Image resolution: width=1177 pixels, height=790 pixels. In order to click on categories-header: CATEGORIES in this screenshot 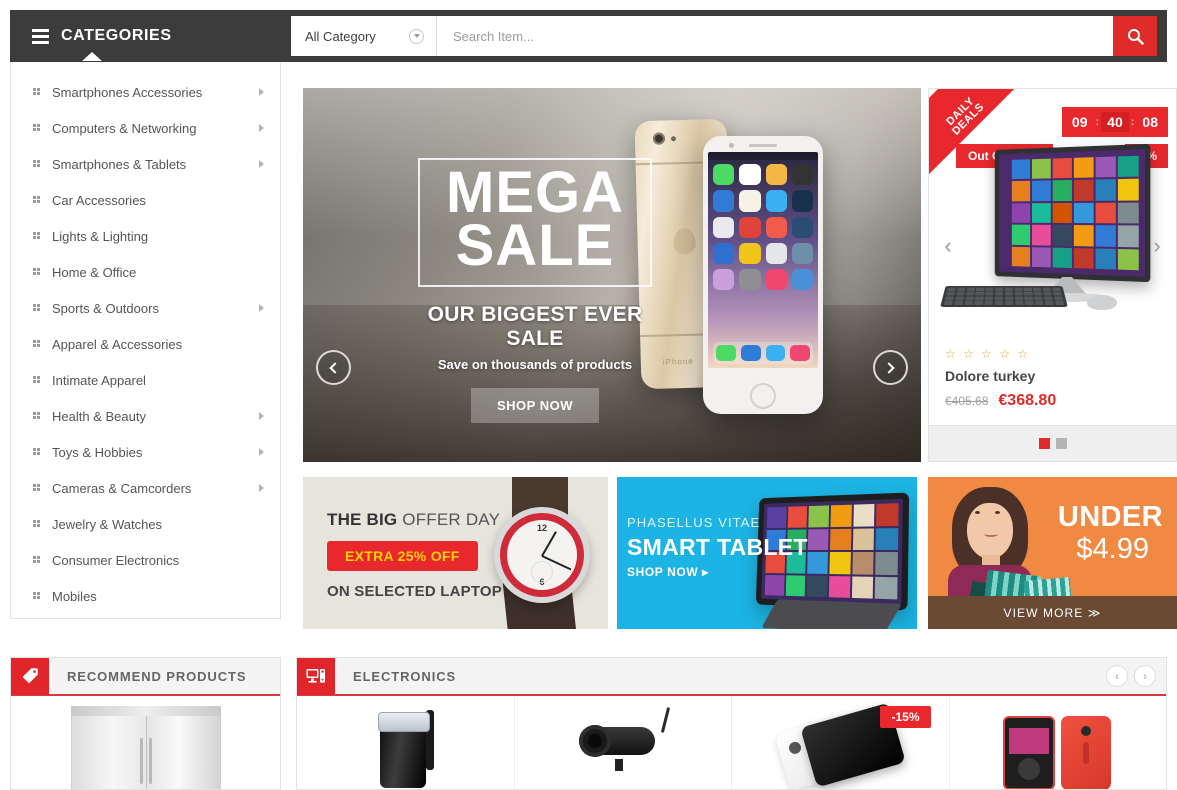, I will do `click(145, 36)`.